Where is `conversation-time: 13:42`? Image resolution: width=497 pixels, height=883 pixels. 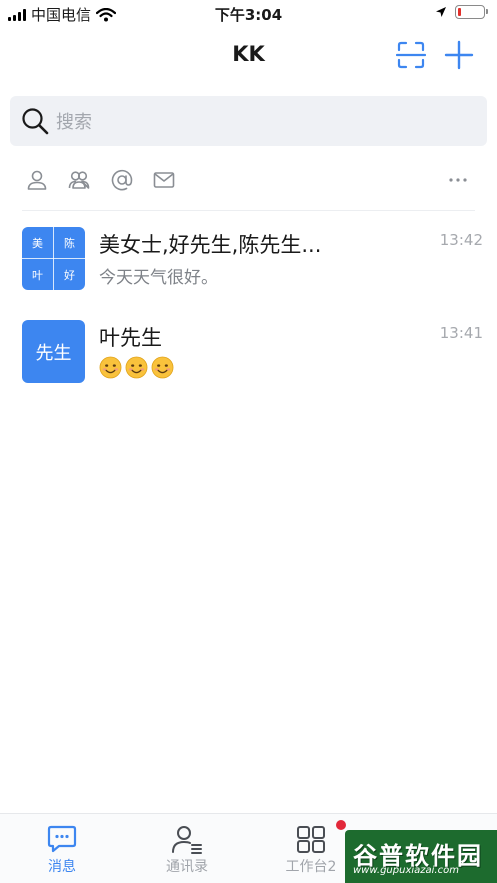 conversation-time: 13:42 is located at coordinates (461, 240).